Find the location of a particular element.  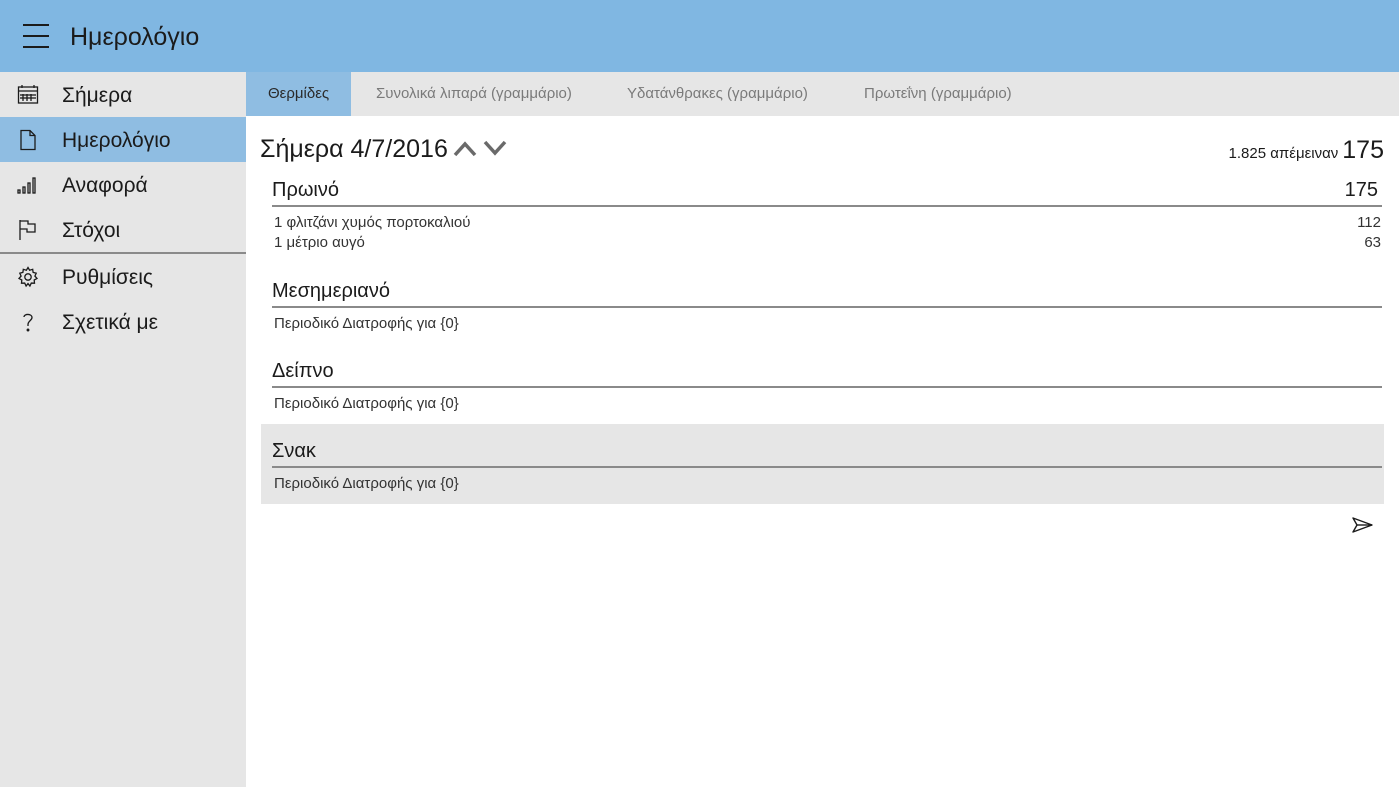

next-day-button is located at coordinates (495, 149).